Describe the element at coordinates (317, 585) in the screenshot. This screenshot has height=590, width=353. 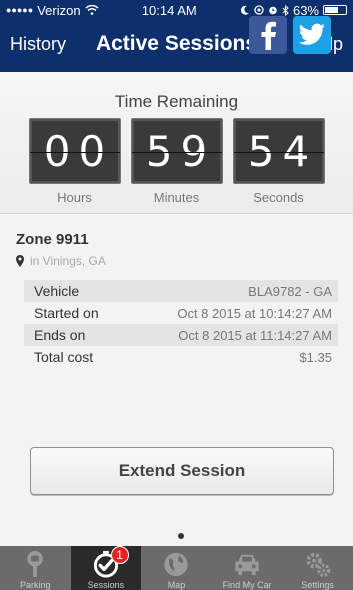
I see `tab-label: Settings` at that location.